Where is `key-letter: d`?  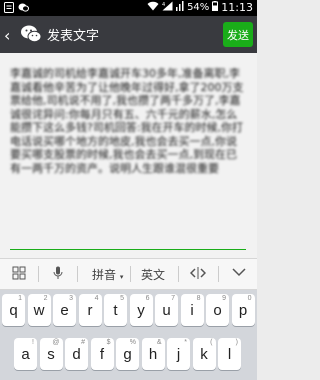 key-letter: d is located at coordinates (76, 354).